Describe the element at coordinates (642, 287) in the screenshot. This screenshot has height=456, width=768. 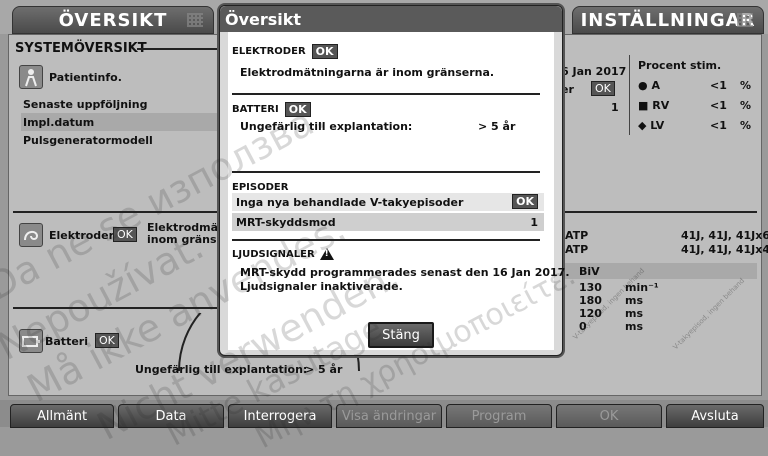
I see `biv-unit: min⁻¹` at that location.